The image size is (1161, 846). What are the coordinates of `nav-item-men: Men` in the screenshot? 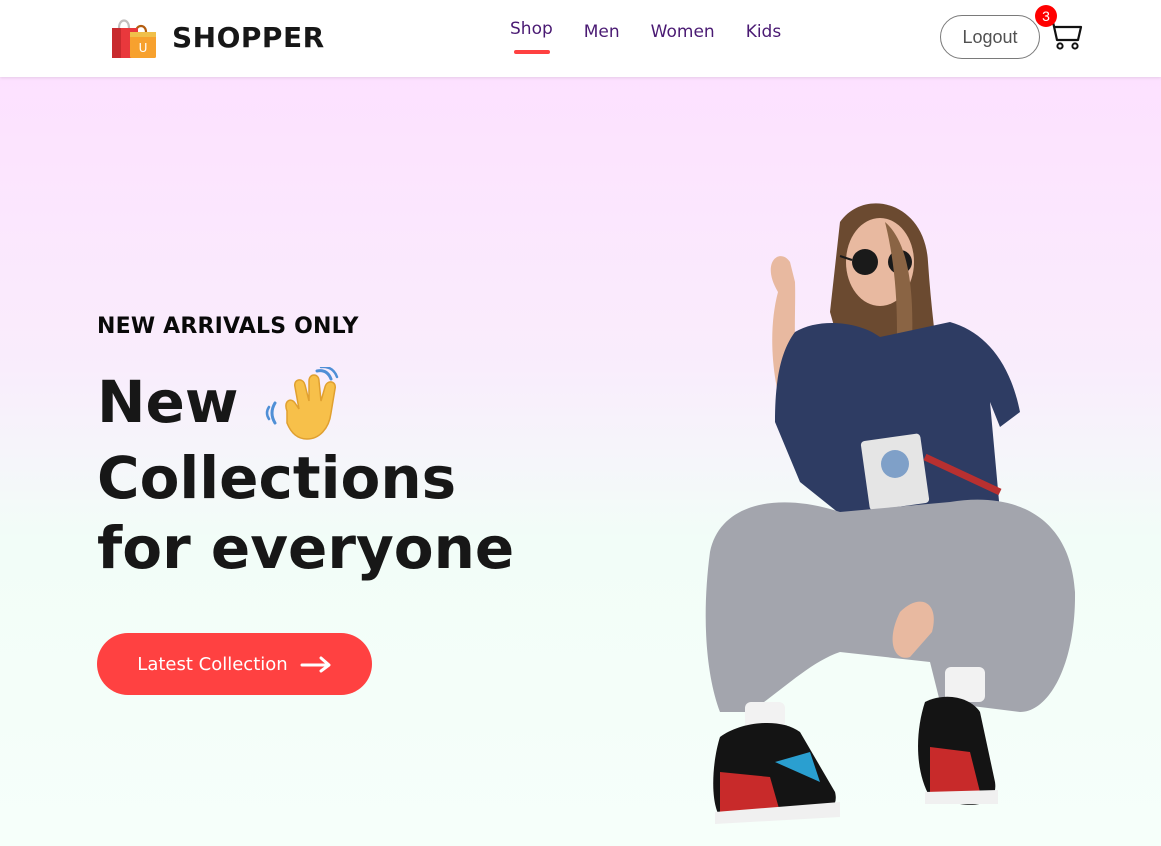 It's located at (602, 32).